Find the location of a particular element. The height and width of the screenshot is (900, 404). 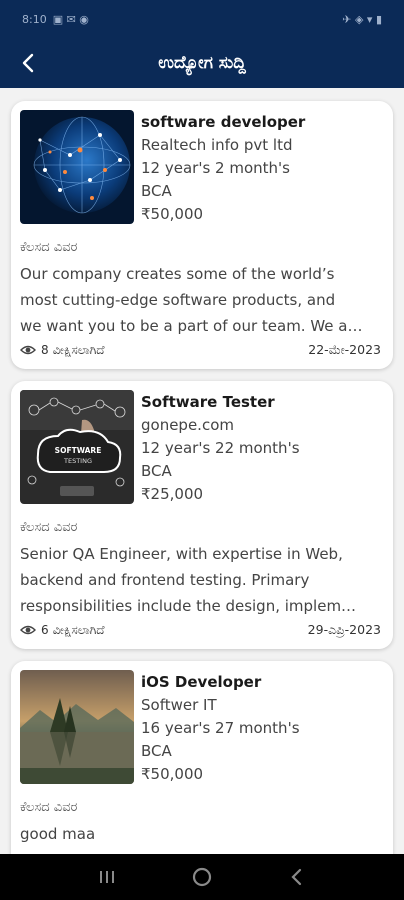

system-navigation-bar is located at coordinates (202, 877).